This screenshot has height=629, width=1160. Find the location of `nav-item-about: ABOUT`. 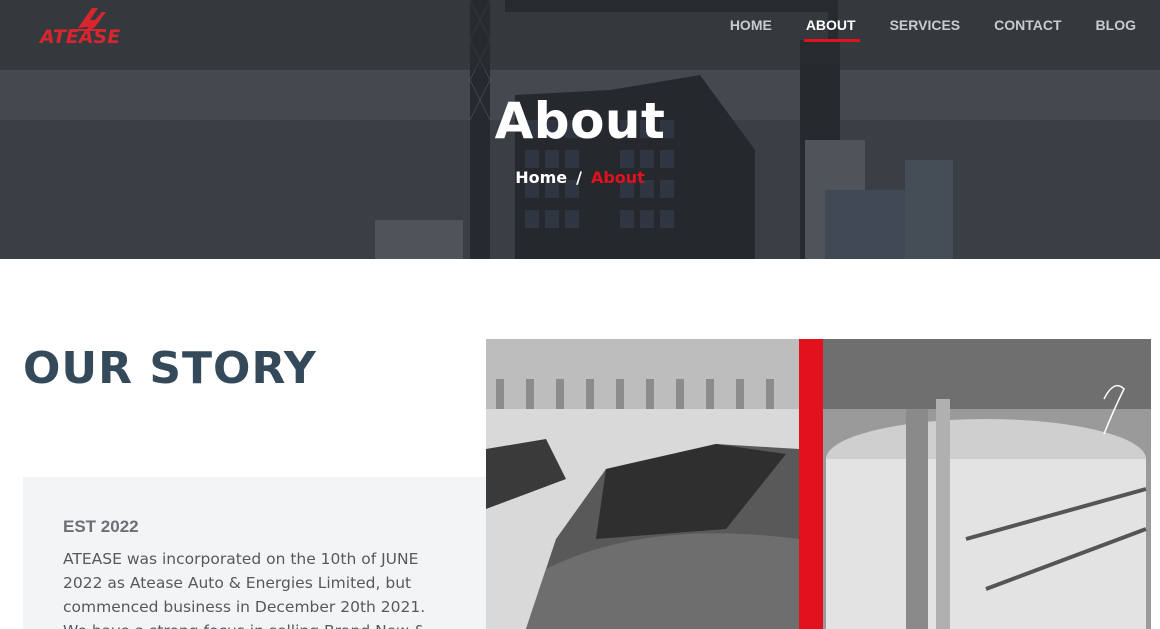

nav-item-about: ABOUT is located at coordinates (831, 29).